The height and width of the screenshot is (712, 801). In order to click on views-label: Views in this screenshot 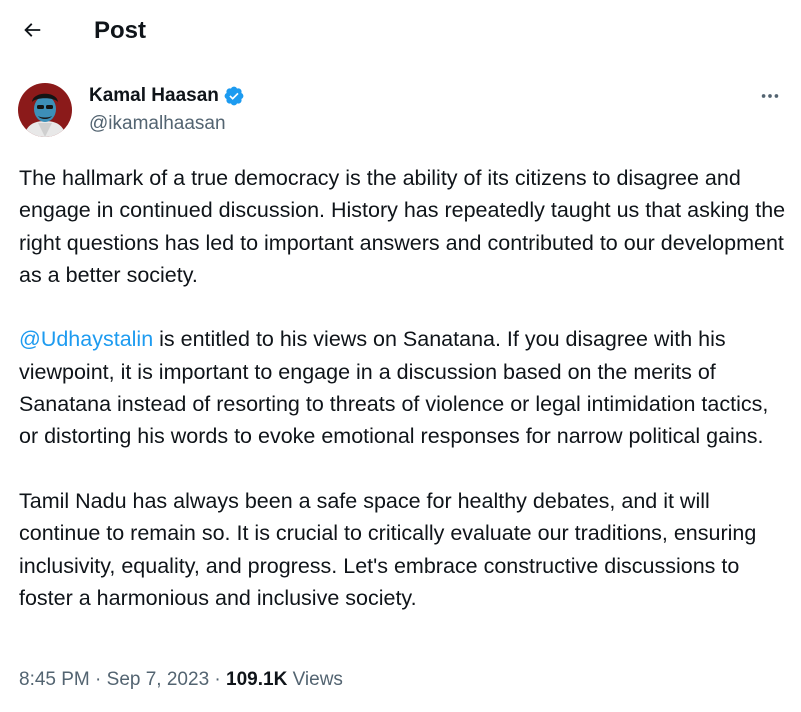, I will do `click(317, 679)`.